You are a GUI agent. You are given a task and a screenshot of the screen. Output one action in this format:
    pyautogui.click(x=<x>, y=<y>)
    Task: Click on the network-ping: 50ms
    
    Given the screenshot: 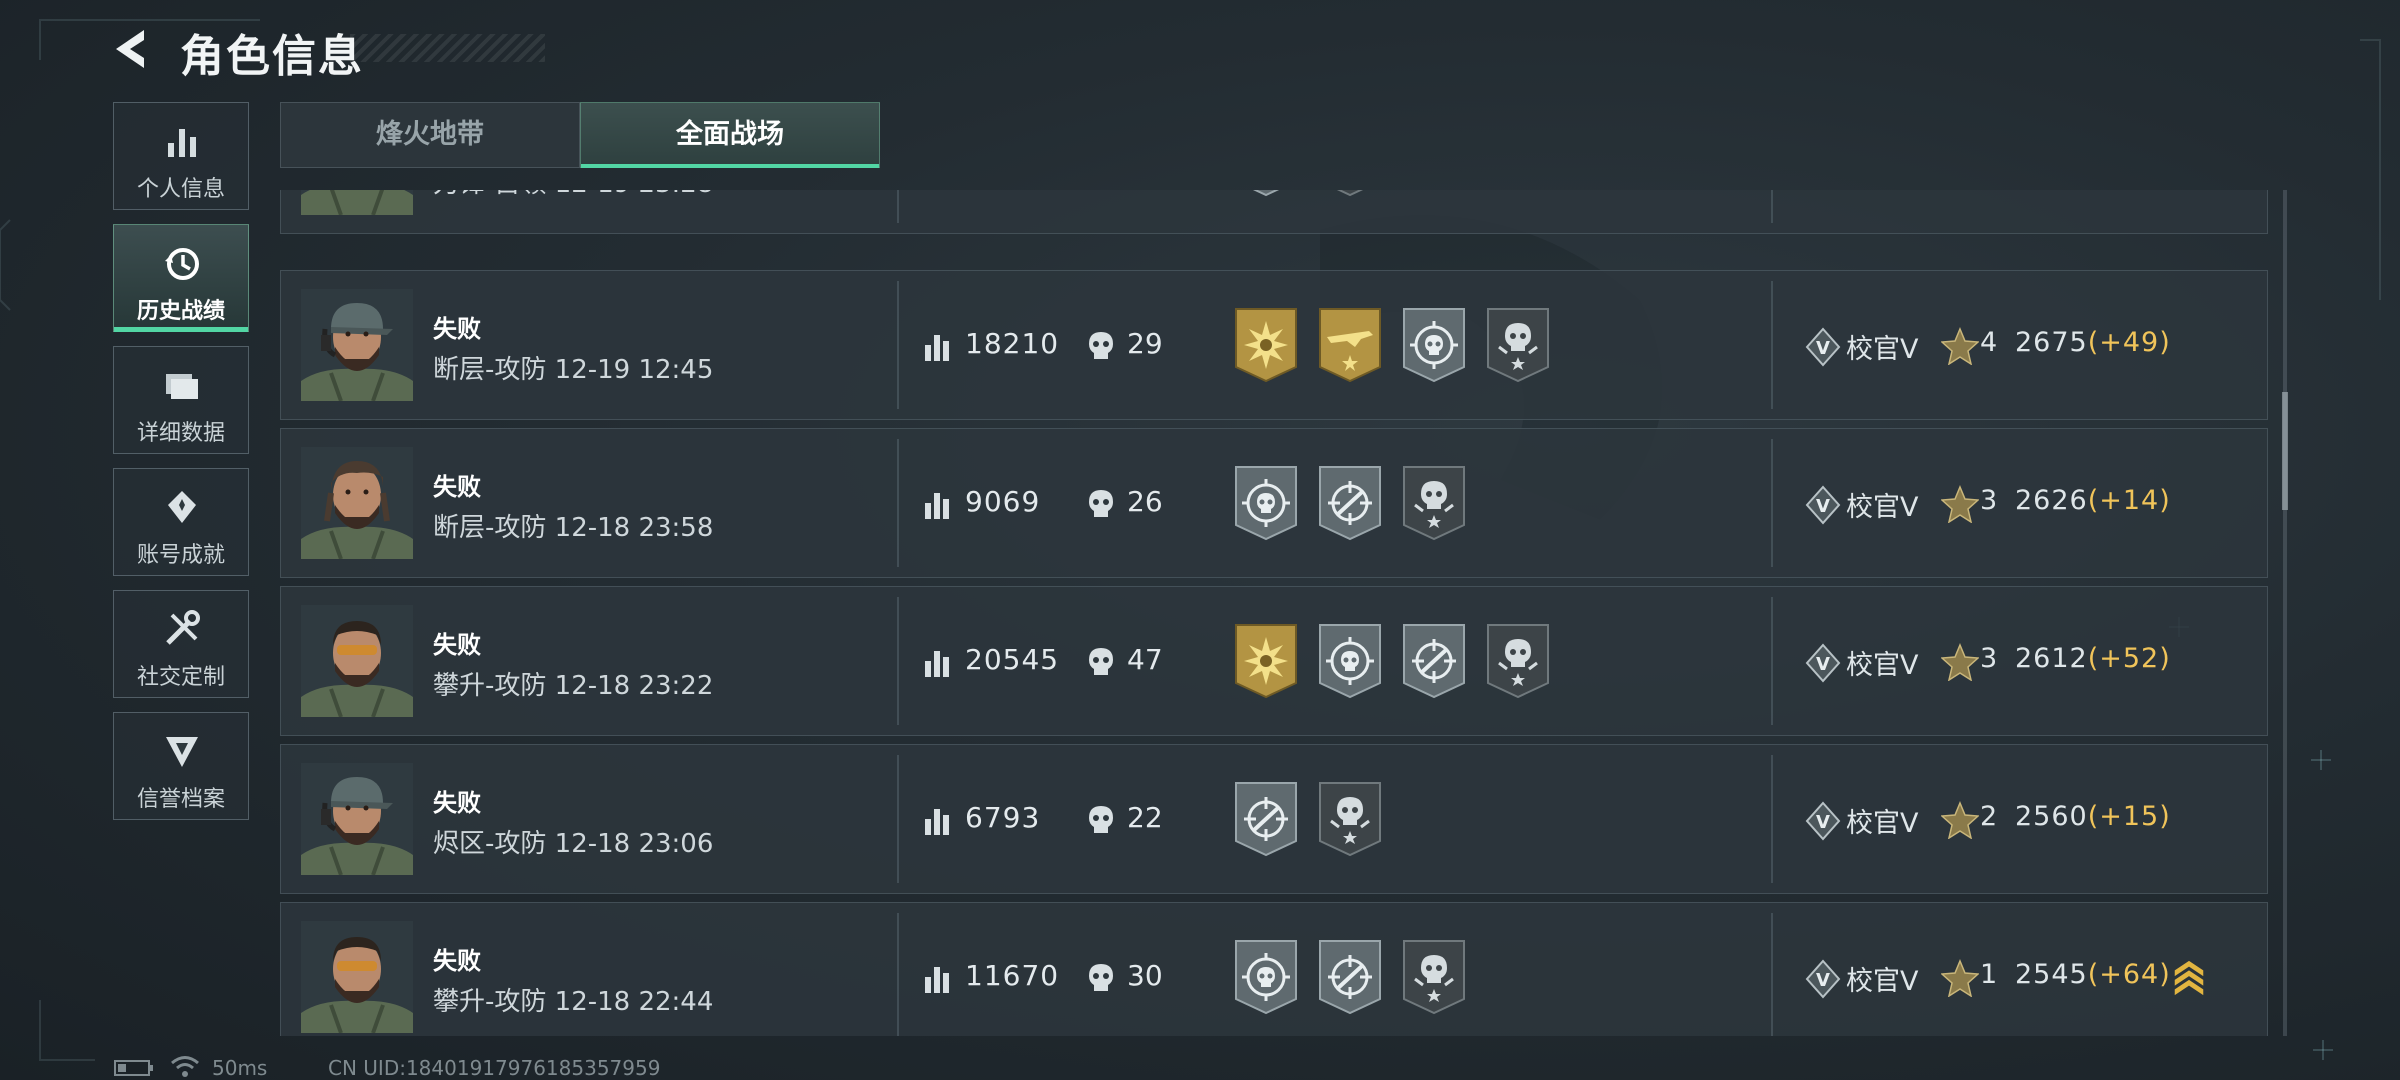 What is the action you would take?
    pyautogui.click(x=240, y=1068)
    